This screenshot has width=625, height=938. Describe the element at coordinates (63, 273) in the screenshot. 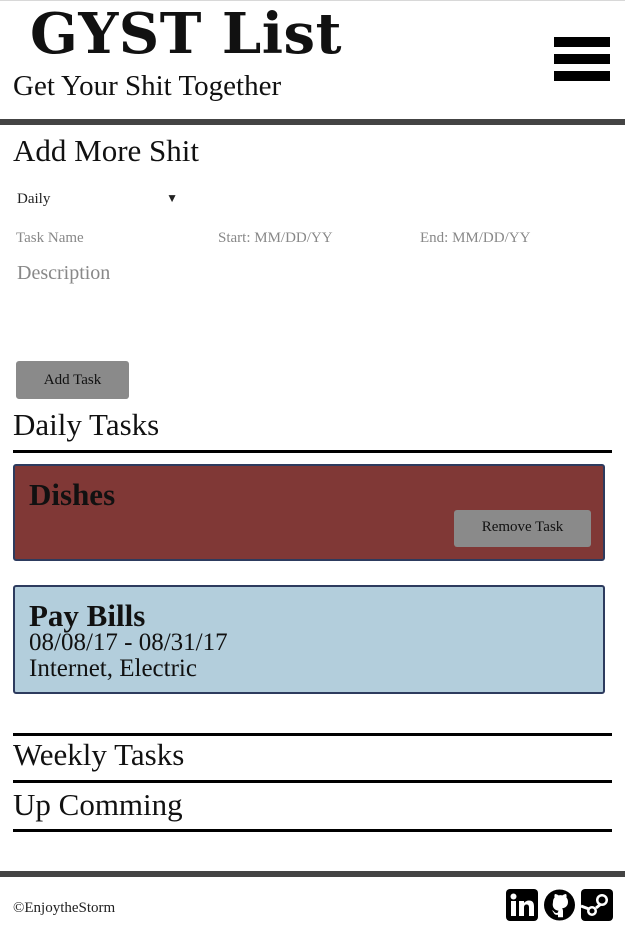

I see `description-input: Description` at that location.